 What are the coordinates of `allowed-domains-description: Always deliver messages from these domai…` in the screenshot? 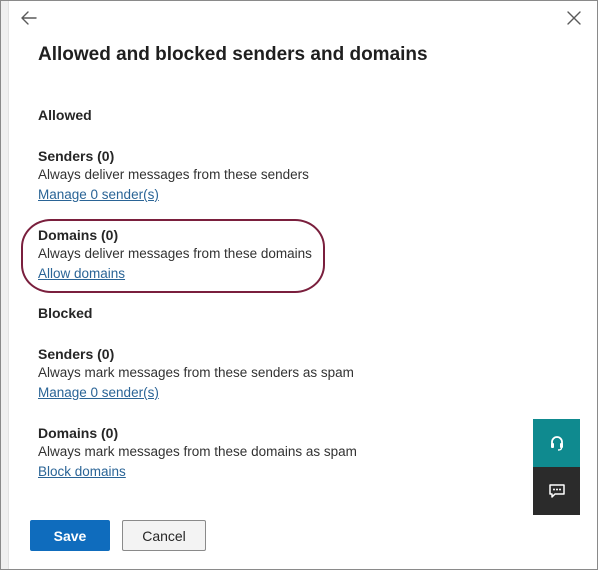 It's located at (175, 253).